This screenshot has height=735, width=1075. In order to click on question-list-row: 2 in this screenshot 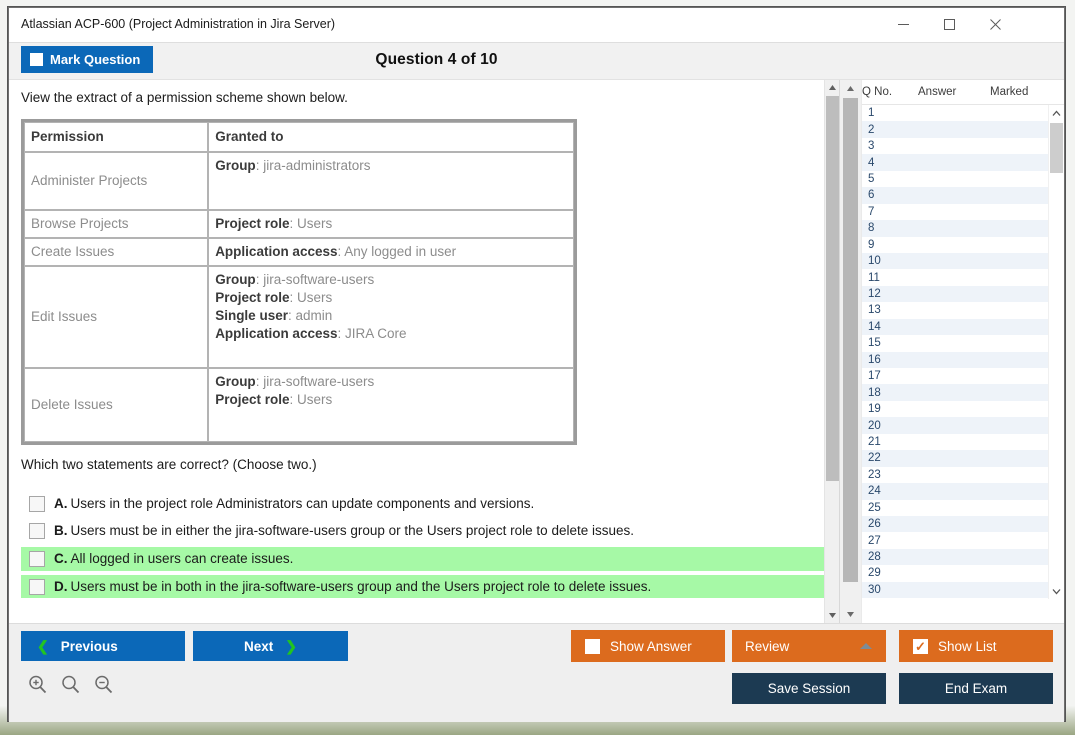, I will do `click(955, 129)`.